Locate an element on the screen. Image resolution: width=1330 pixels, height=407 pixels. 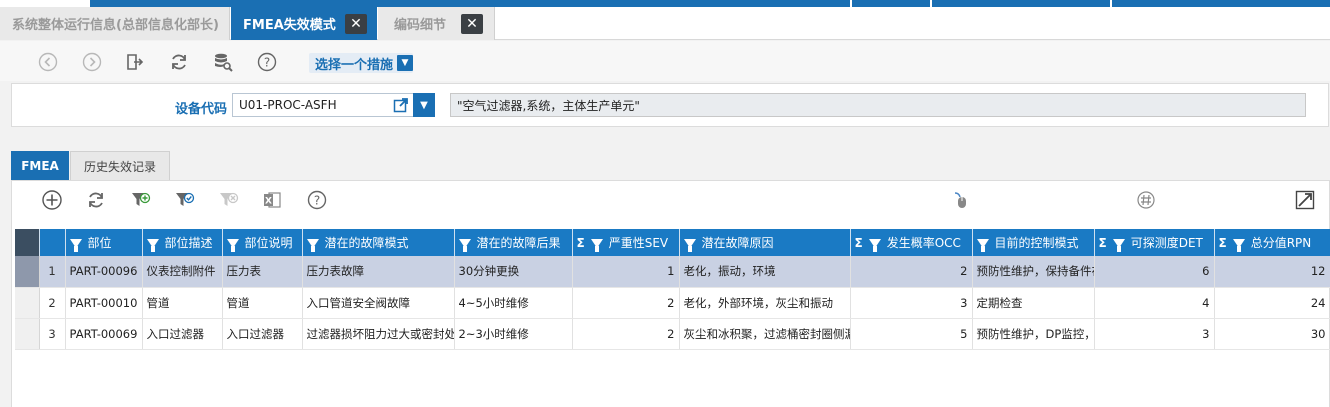
column-header-failure-mode: 潜在的故障模式 is located at coordinates (378, 242).